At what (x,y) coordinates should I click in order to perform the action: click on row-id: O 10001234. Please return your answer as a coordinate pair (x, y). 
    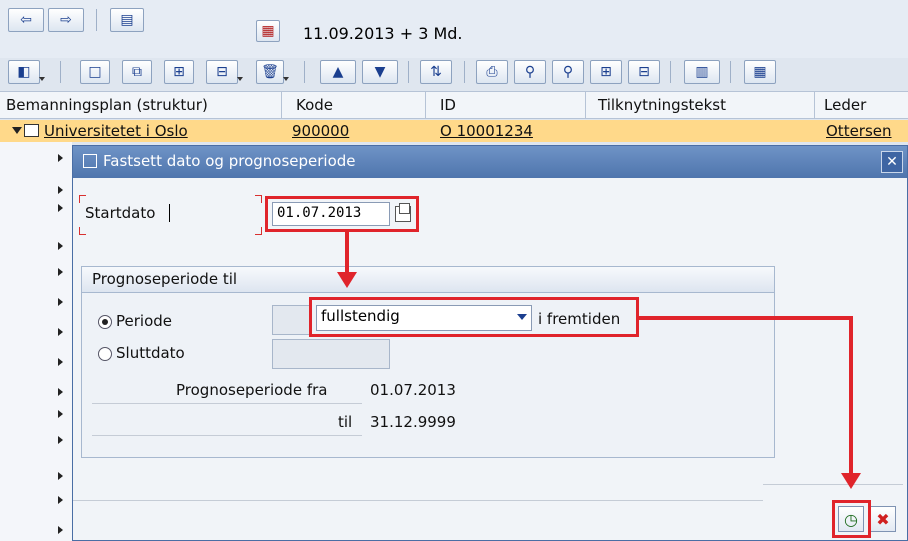
    Looking at the image, I should click on (486, 131).